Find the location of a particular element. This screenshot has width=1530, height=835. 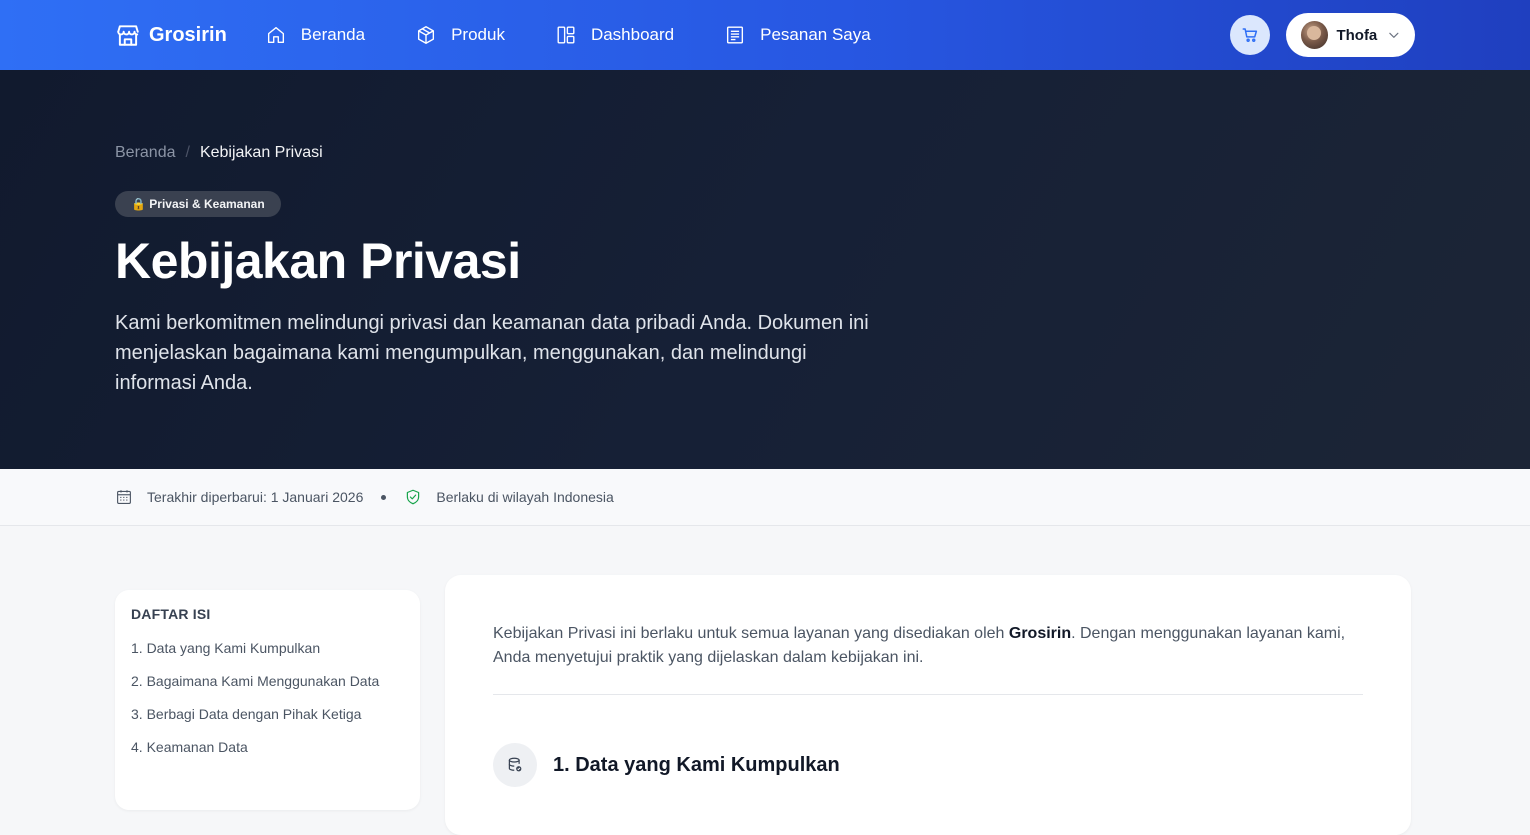

privacy-badge-label: 🔒 Privasi & Keamanan is located at coordinates (198, 204).